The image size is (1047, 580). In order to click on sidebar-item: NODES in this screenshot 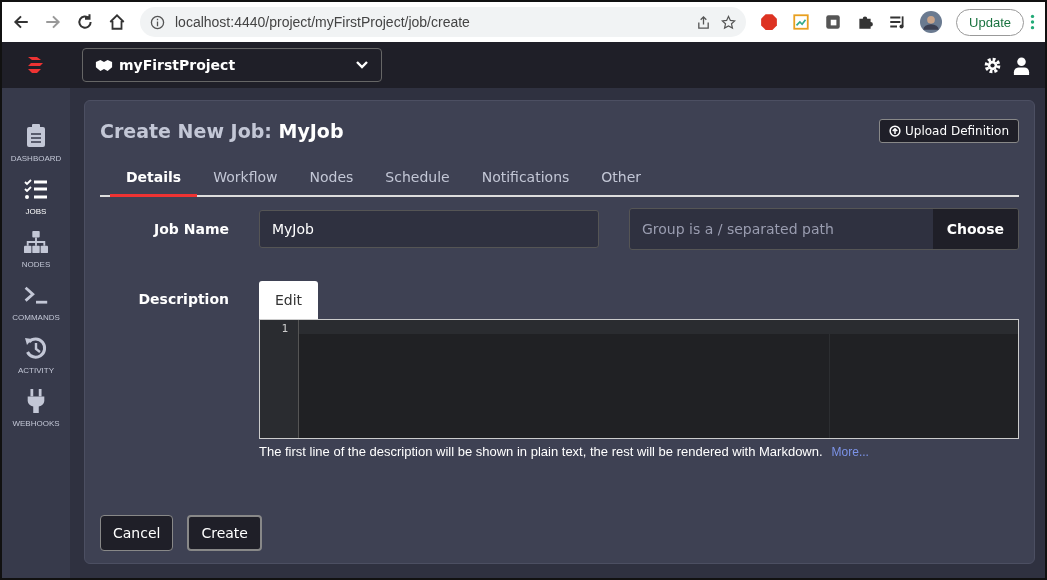, I will do `click(36, 249)`.